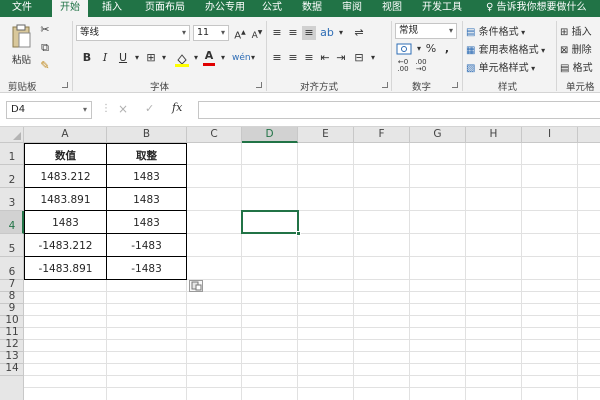 The image size is (600, 400). I want to click on column-header-h: H, so click(494, 135).